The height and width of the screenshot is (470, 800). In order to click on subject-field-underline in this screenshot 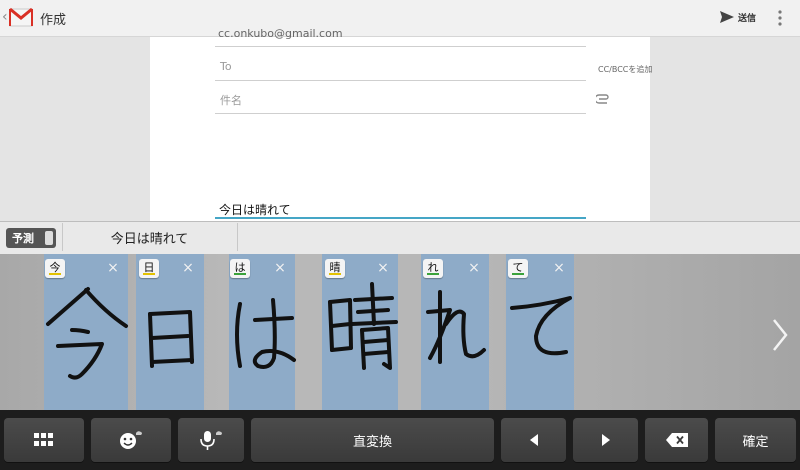, I will do `click(400, 113)`.